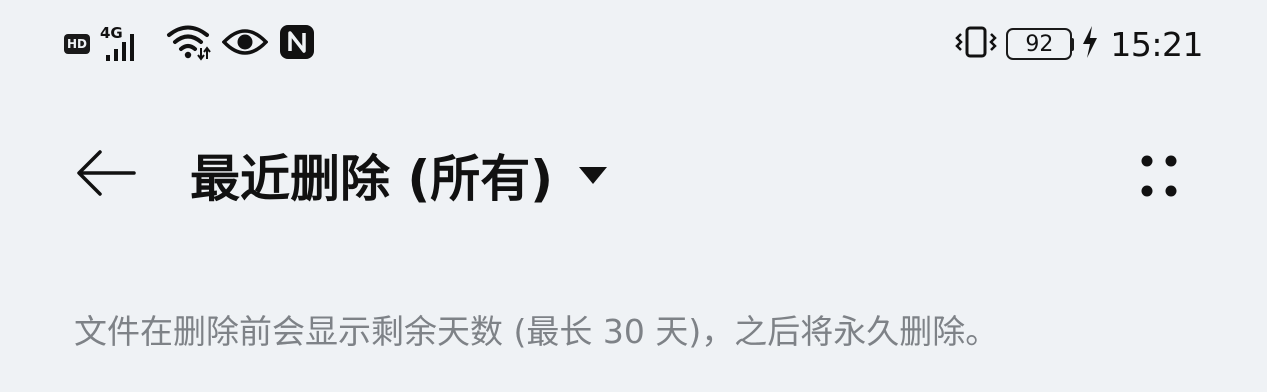  I want to click on back-button, so click(106, 175).